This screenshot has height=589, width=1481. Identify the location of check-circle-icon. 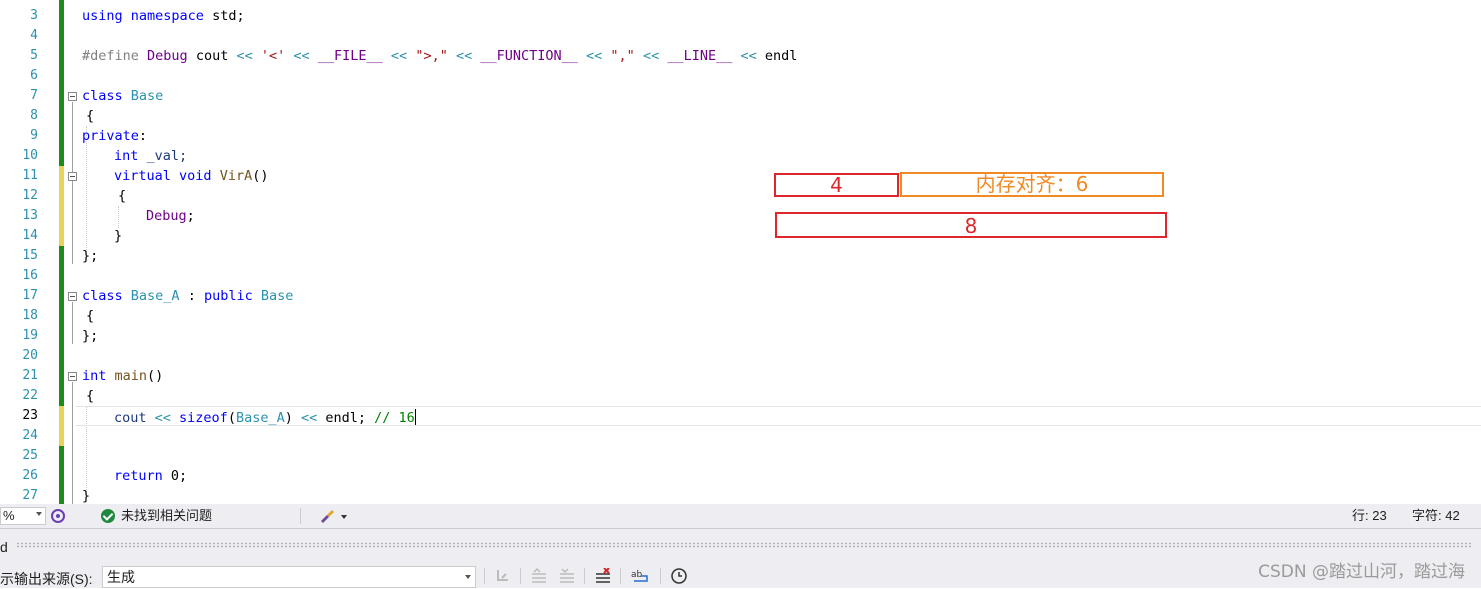
(108, 516).